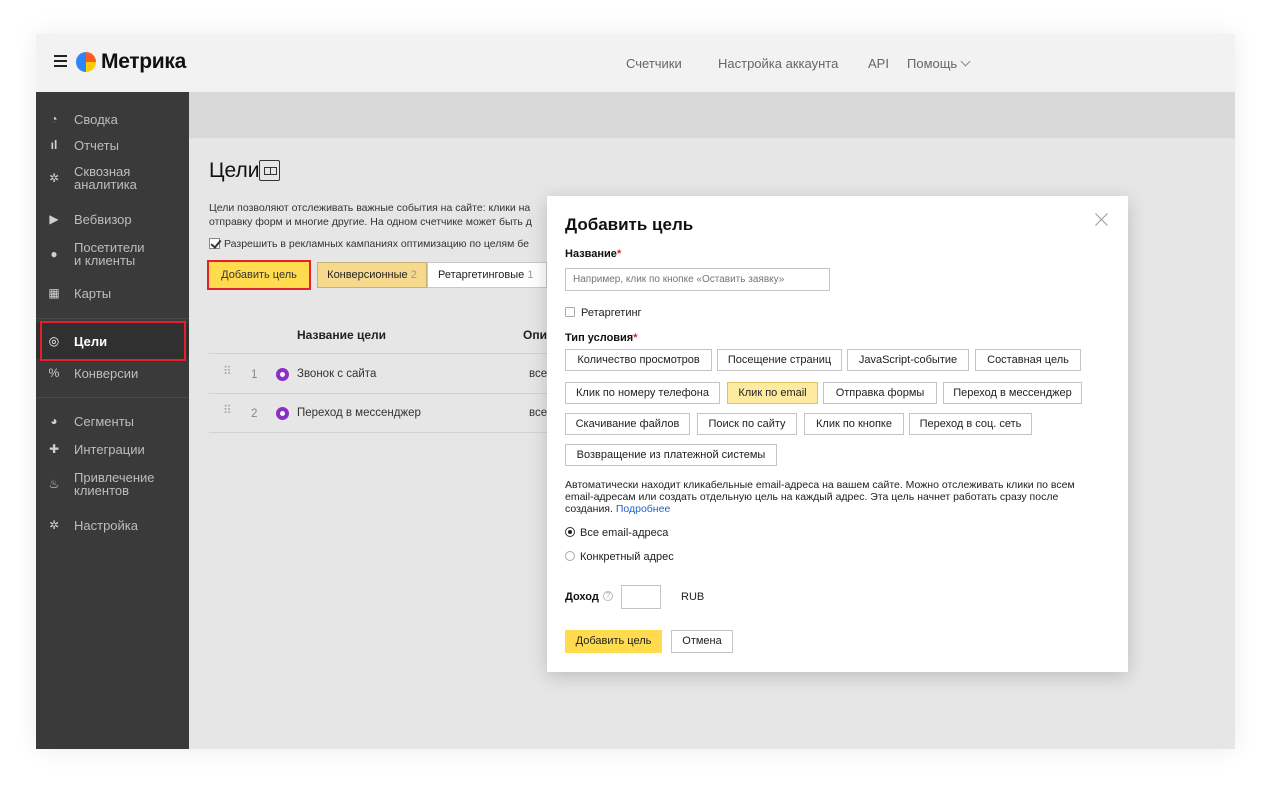 The width and height of the screenshot is (1270, 787). I want to click on goal-name: Звонок с сайта, so click(336, 374).